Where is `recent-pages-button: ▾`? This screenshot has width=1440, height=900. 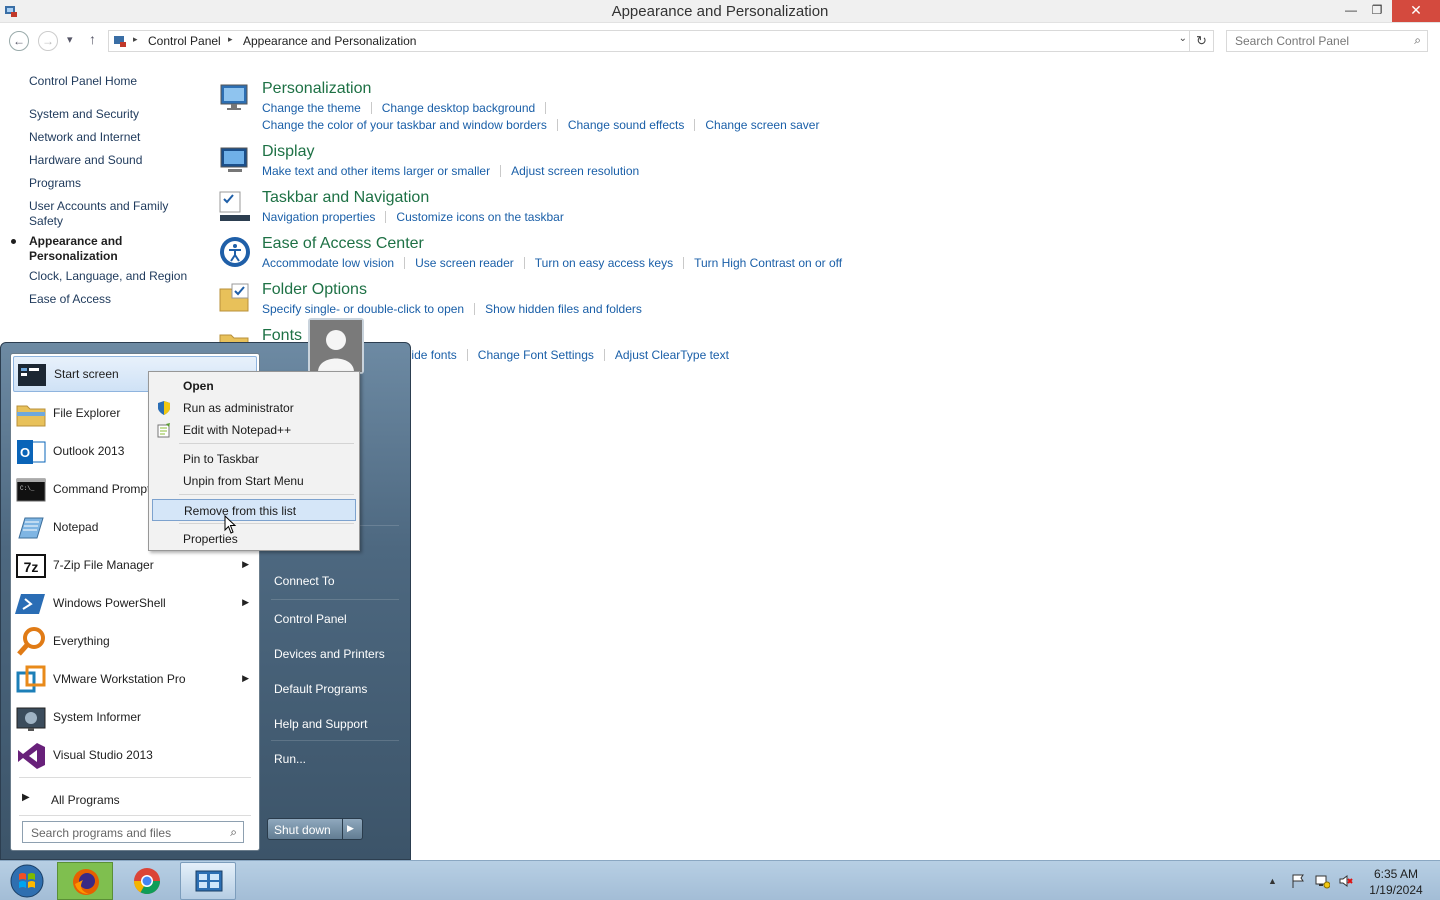
recent-pages-button: ▾ is located at coordinates (70, 39).